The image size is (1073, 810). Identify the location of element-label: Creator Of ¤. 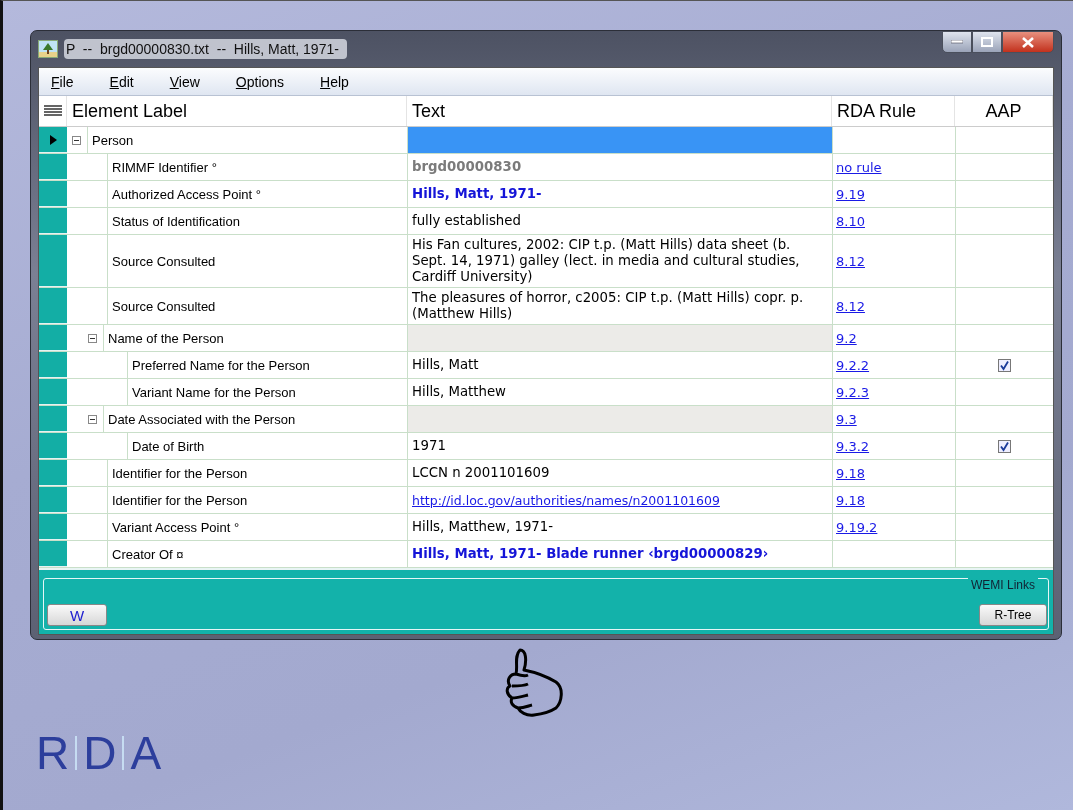
(148, 554).